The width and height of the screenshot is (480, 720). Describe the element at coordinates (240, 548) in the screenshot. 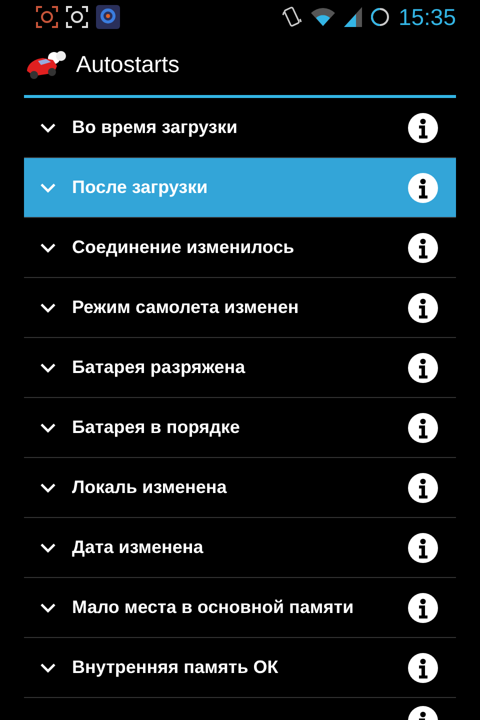

I see `list-item: Дата изменена` at that location.